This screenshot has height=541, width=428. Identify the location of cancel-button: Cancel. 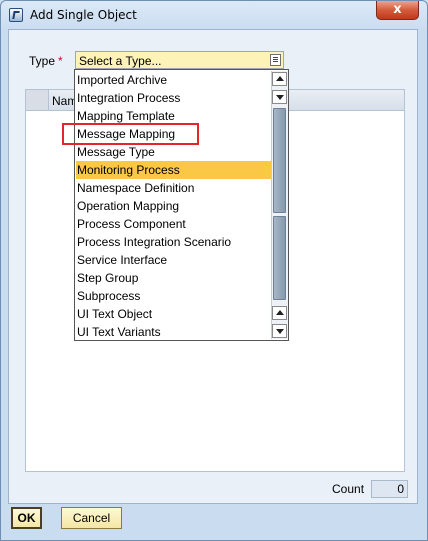
(91, 518).